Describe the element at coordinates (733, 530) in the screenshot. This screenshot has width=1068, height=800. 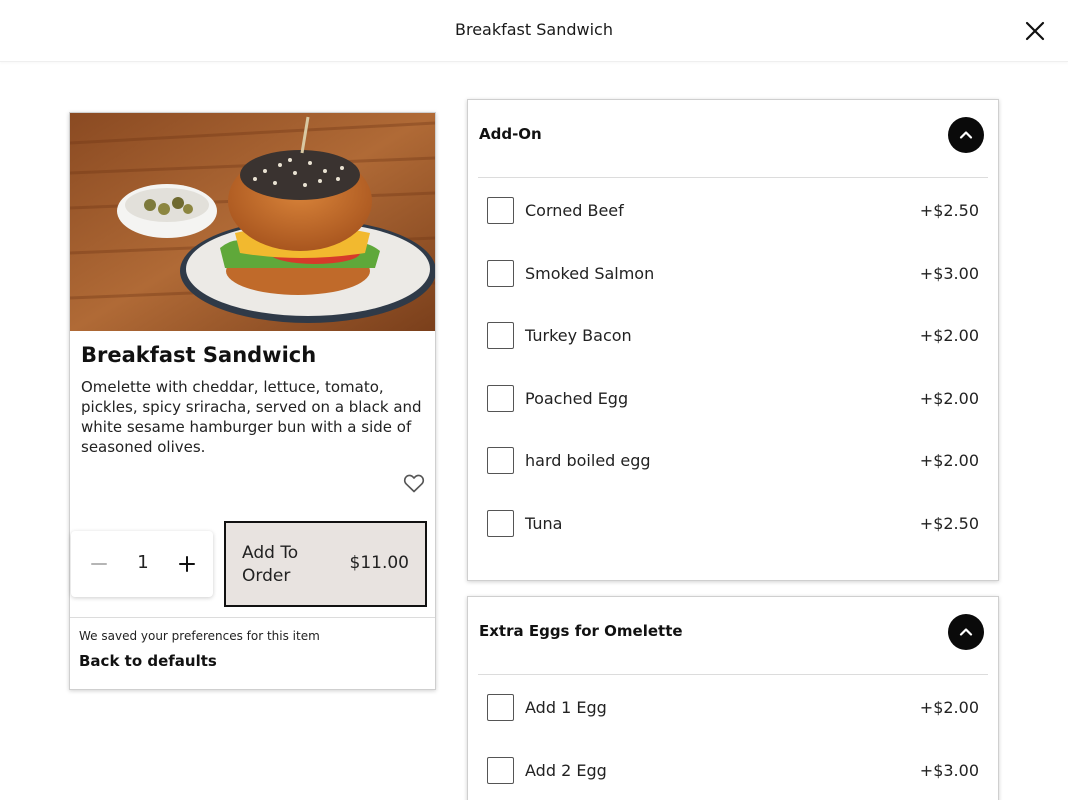
I see `option-row: Tuna +$2.50` at that location.